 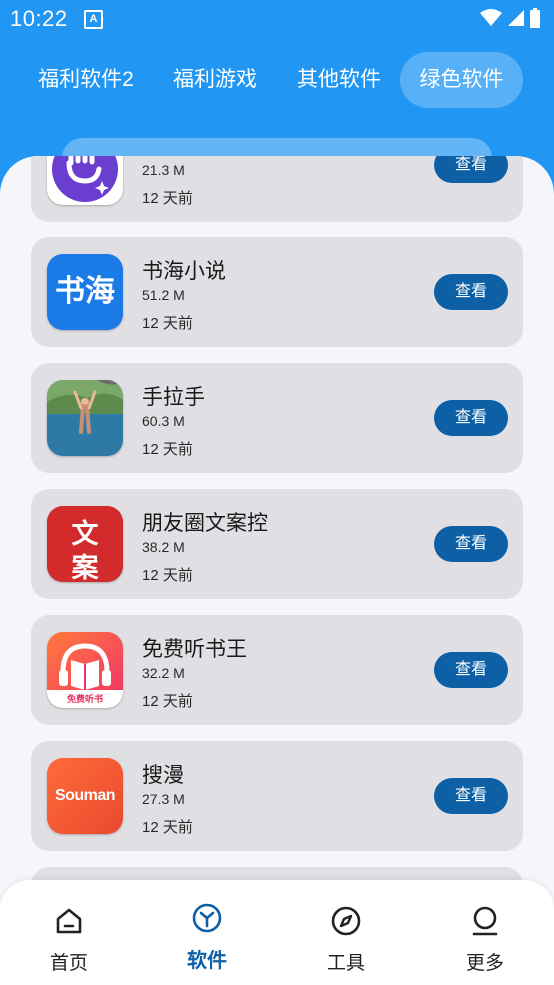 I want to click on app-card: 文 案 朋友圈文案控 38.2 M 12 天前 查看, so click(x=277, y=544).